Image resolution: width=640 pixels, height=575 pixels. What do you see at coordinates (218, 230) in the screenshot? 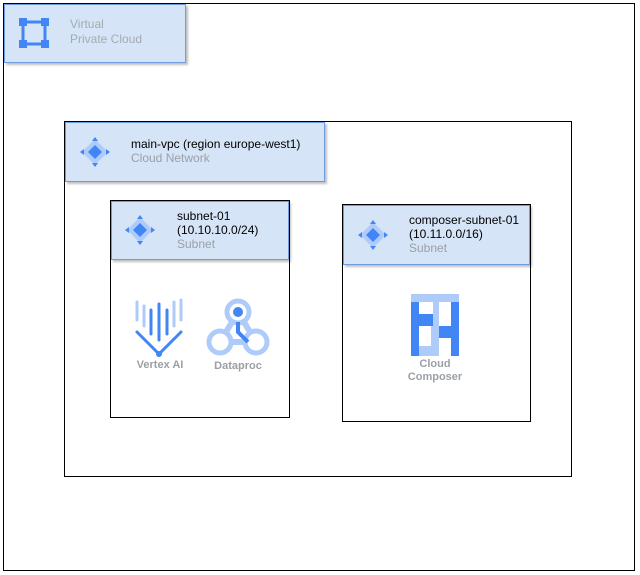
I see `subnet-01-title-line2: (10.10.10.0/24)` at bounding box center [218, 230].